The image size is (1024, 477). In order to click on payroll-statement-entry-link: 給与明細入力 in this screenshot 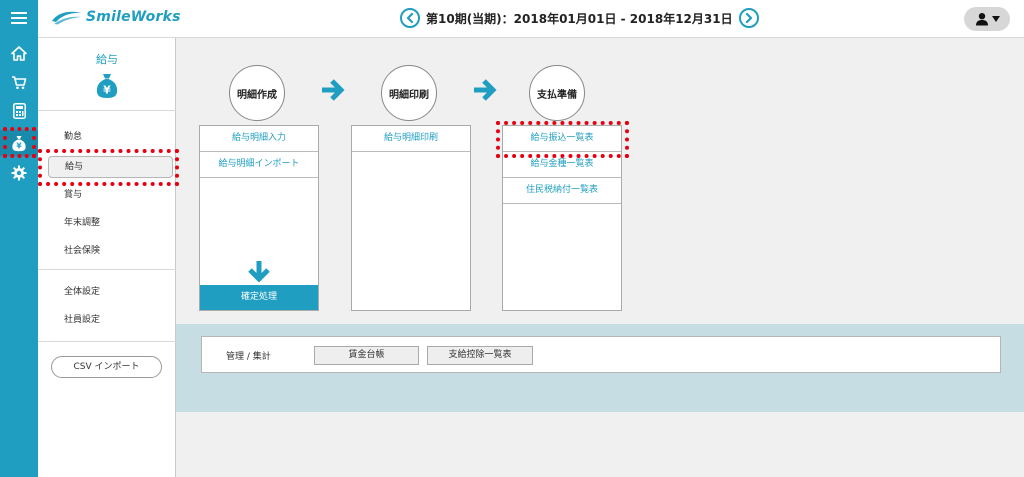, I will do `click(259, 139)`.